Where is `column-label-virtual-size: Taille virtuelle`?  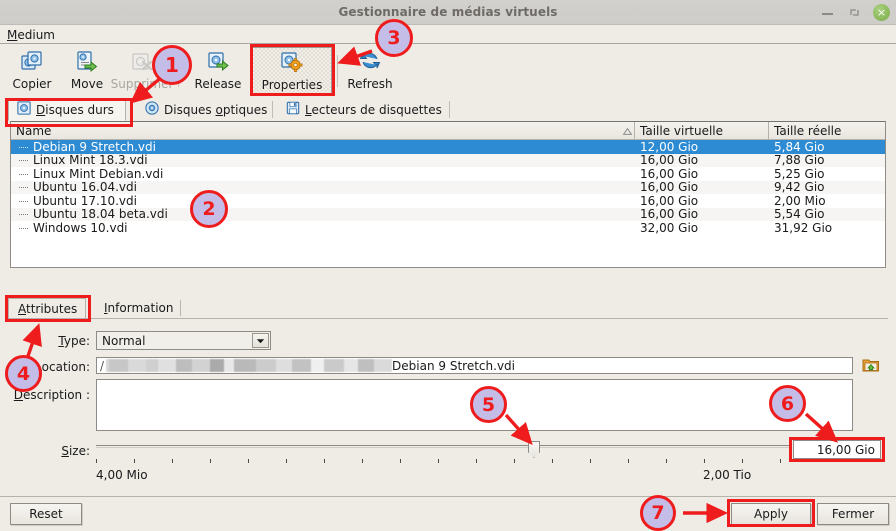 column-label-virtual-size: Taille virtuelle is located at coordinates (682, 131).